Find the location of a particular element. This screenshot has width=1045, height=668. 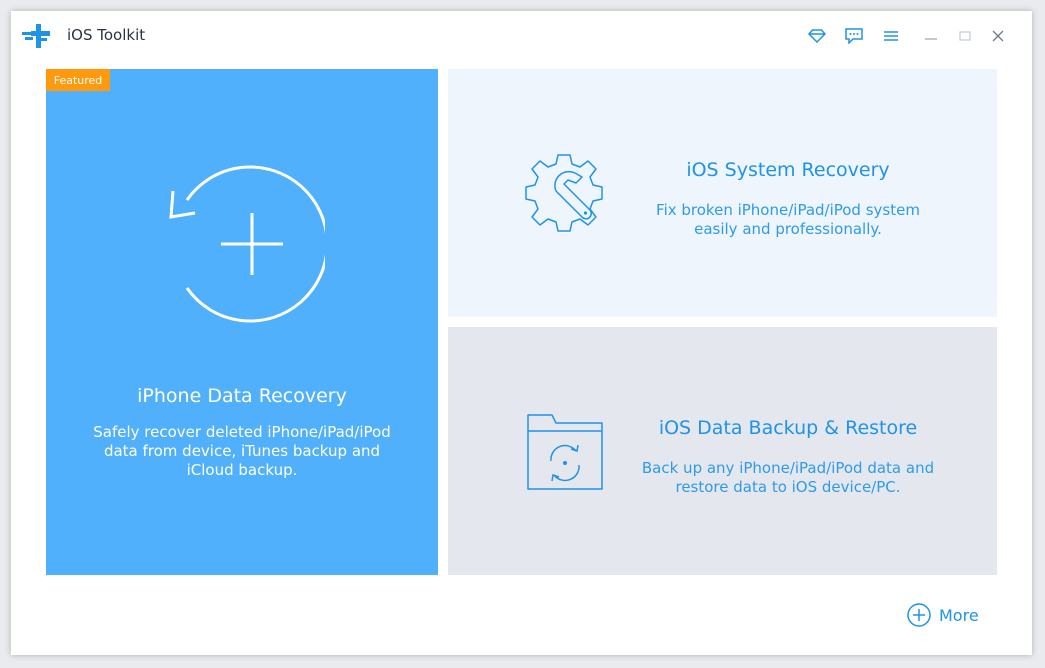

feedback-icon is located at coordinates (854, 36).